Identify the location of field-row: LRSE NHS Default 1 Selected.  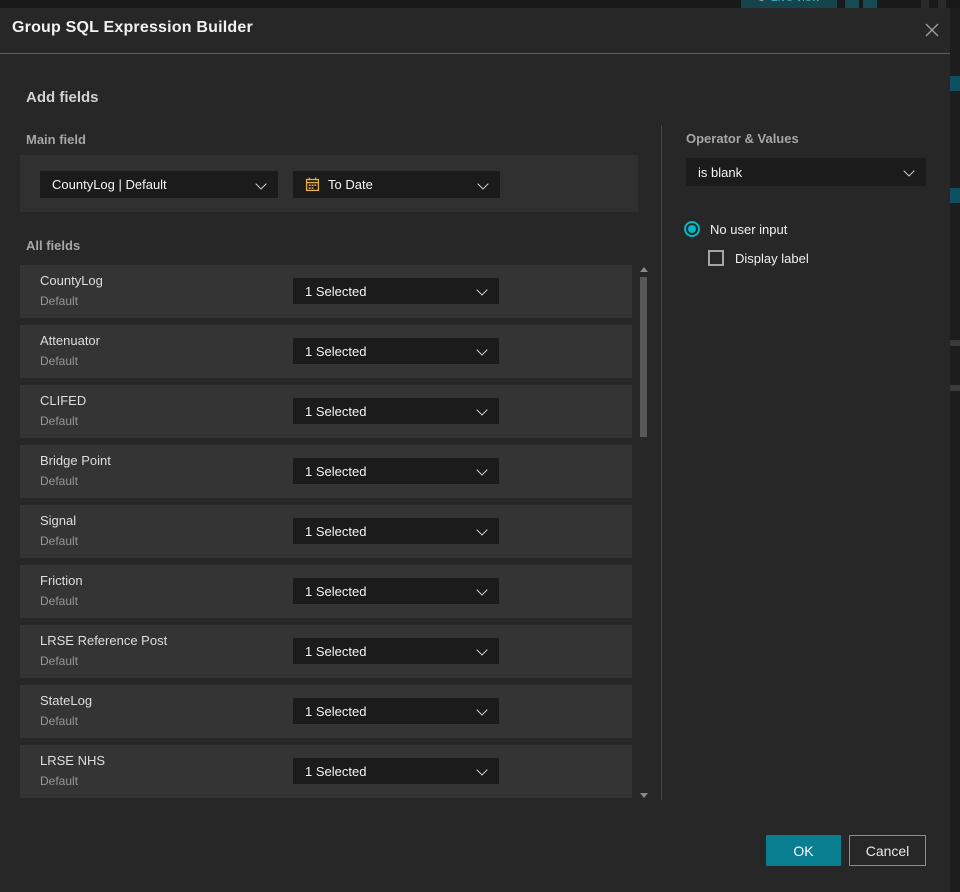
(326, 771).